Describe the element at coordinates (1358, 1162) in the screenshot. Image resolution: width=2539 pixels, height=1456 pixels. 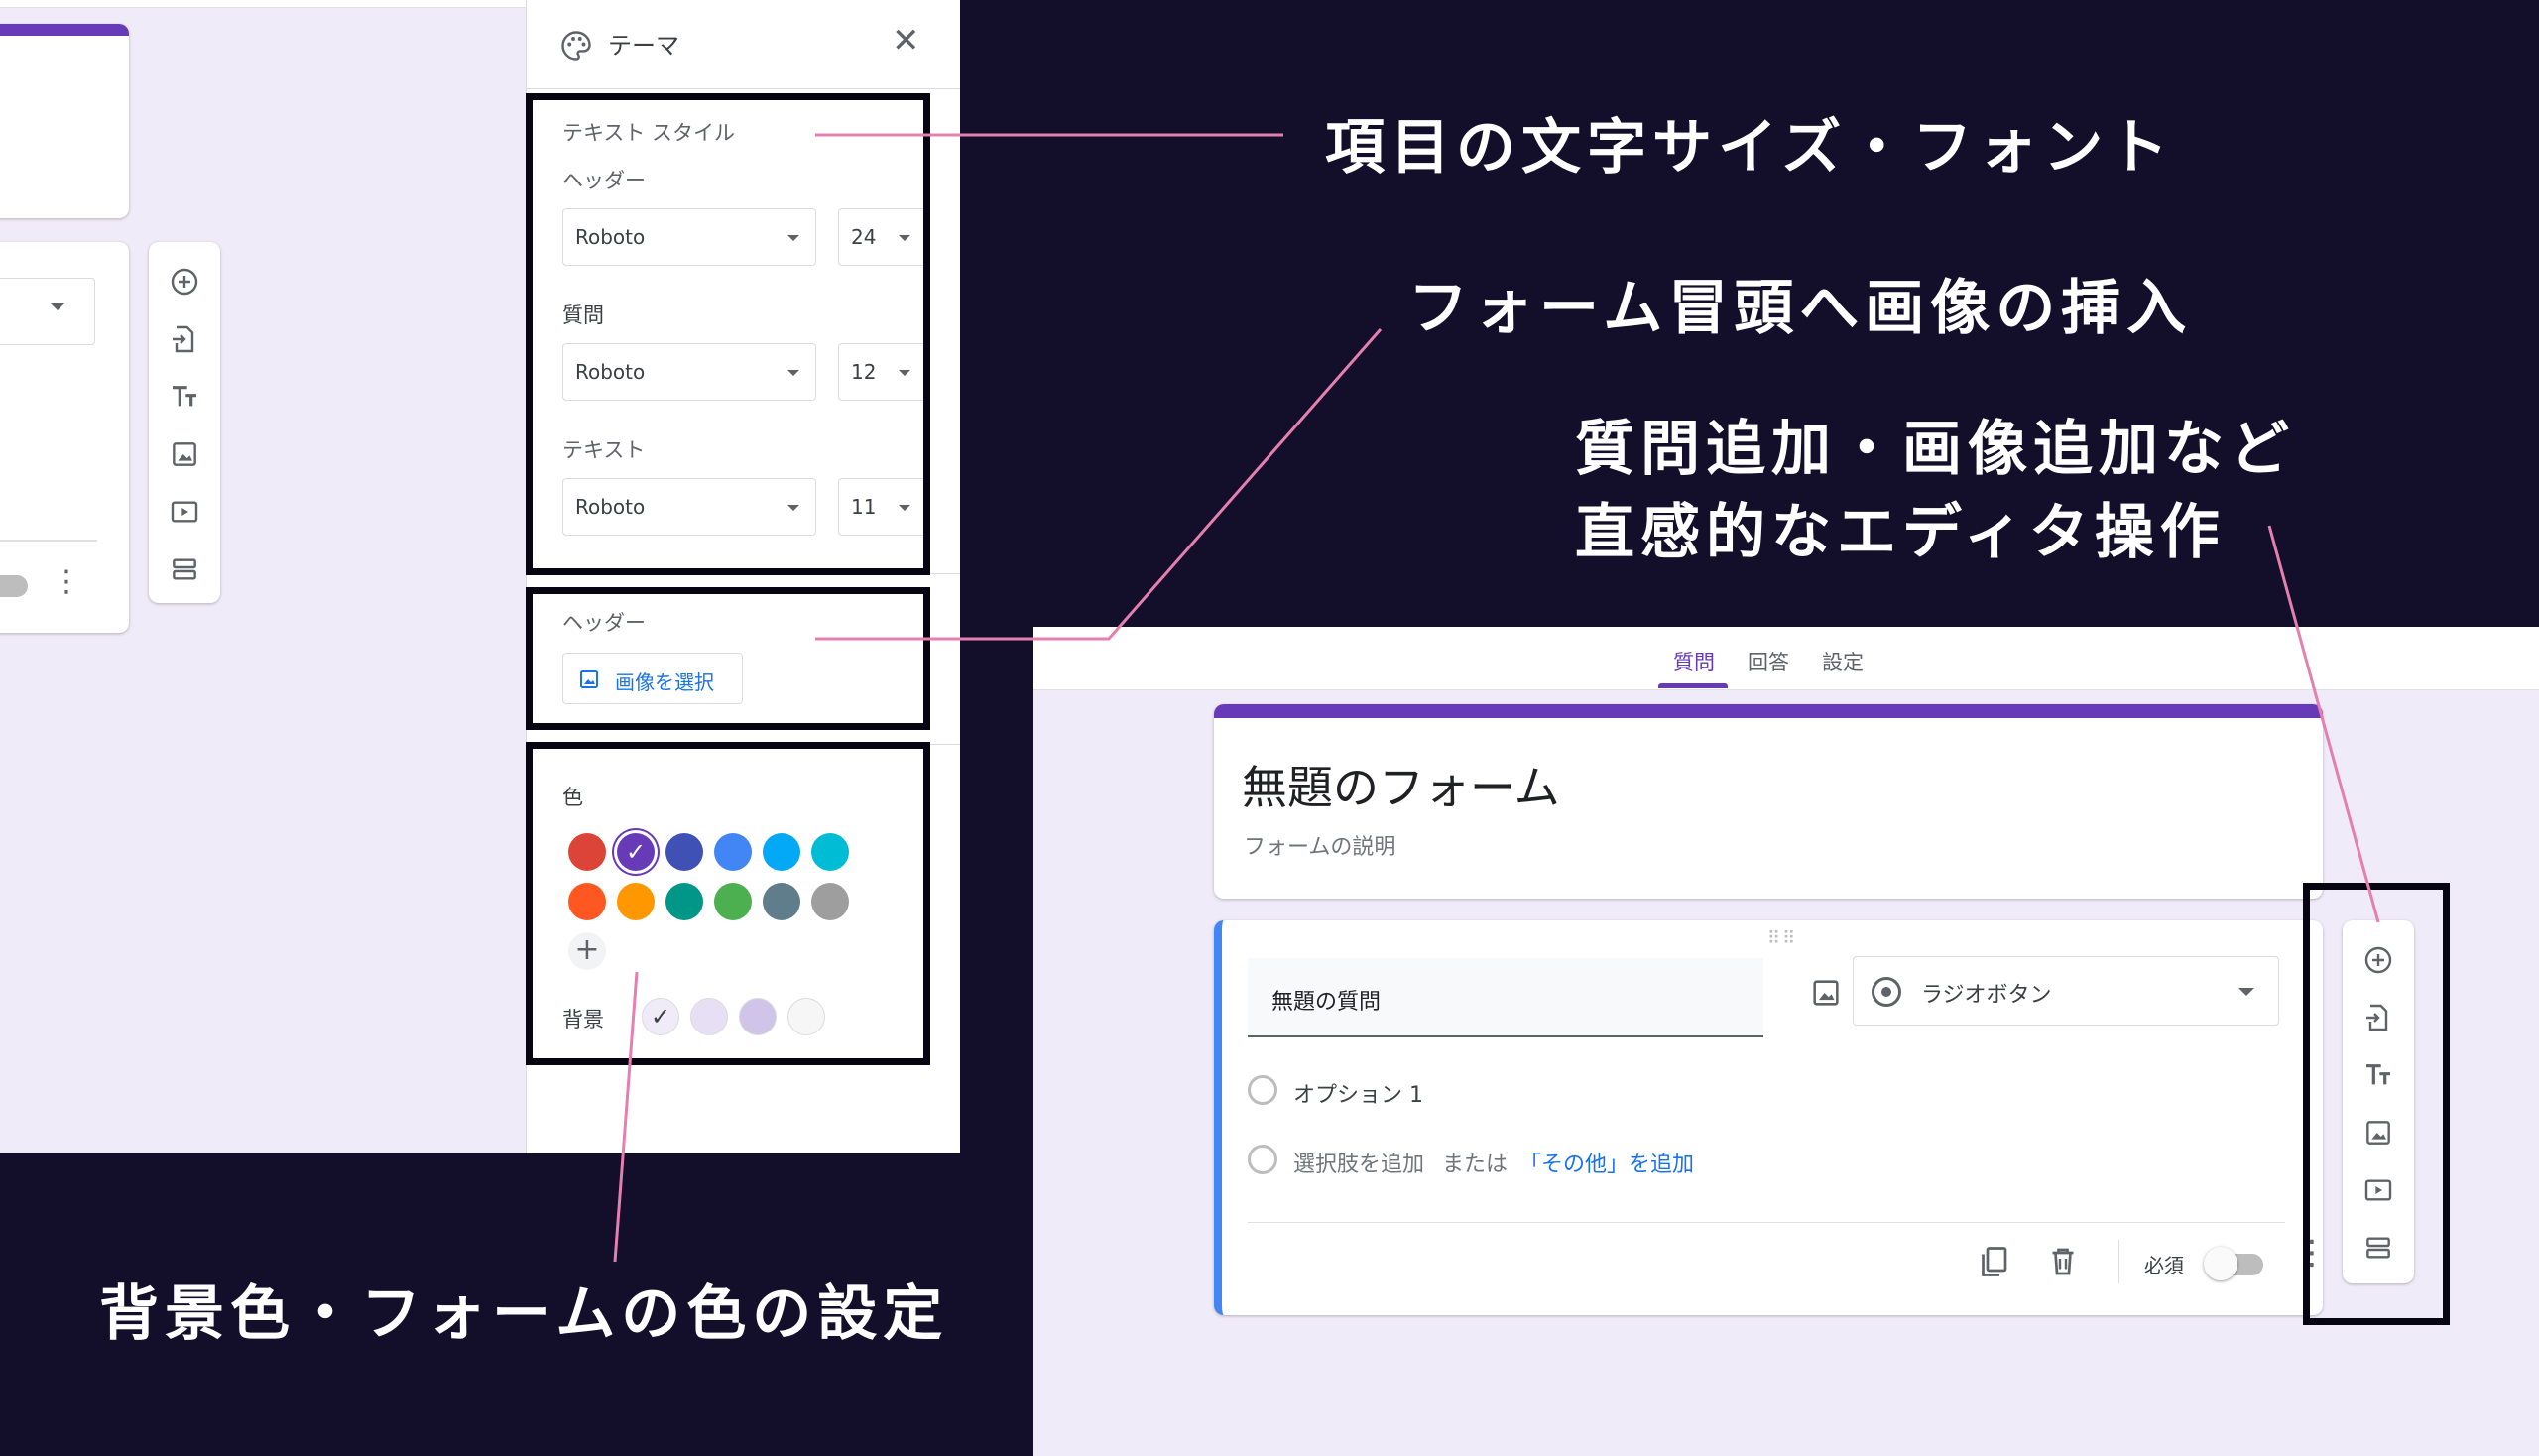
I see `add-option-link: 選択肢を追加` at that location.